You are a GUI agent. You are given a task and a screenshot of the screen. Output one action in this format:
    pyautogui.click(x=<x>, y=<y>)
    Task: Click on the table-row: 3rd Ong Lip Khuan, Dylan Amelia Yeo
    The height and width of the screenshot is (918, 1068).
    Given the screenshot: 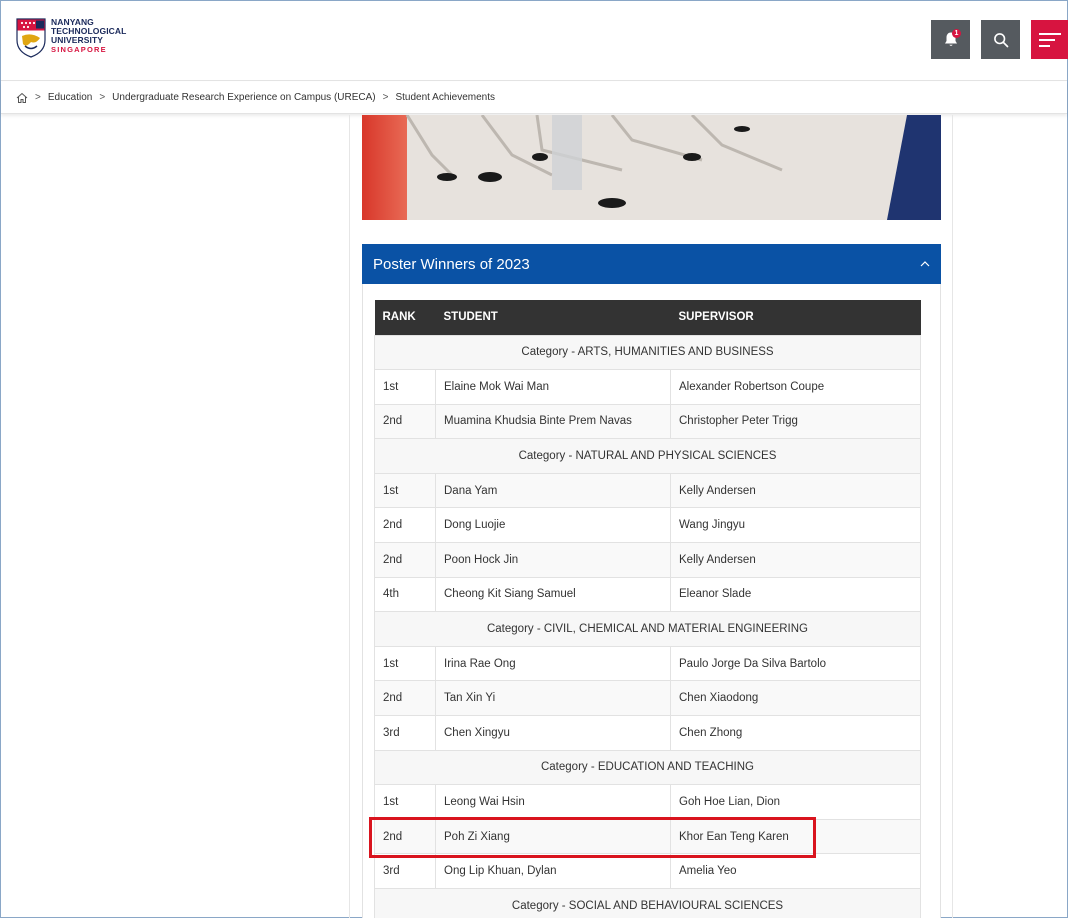 What is the action you would take?
    pyautogui.click(x=647, y=871)
    